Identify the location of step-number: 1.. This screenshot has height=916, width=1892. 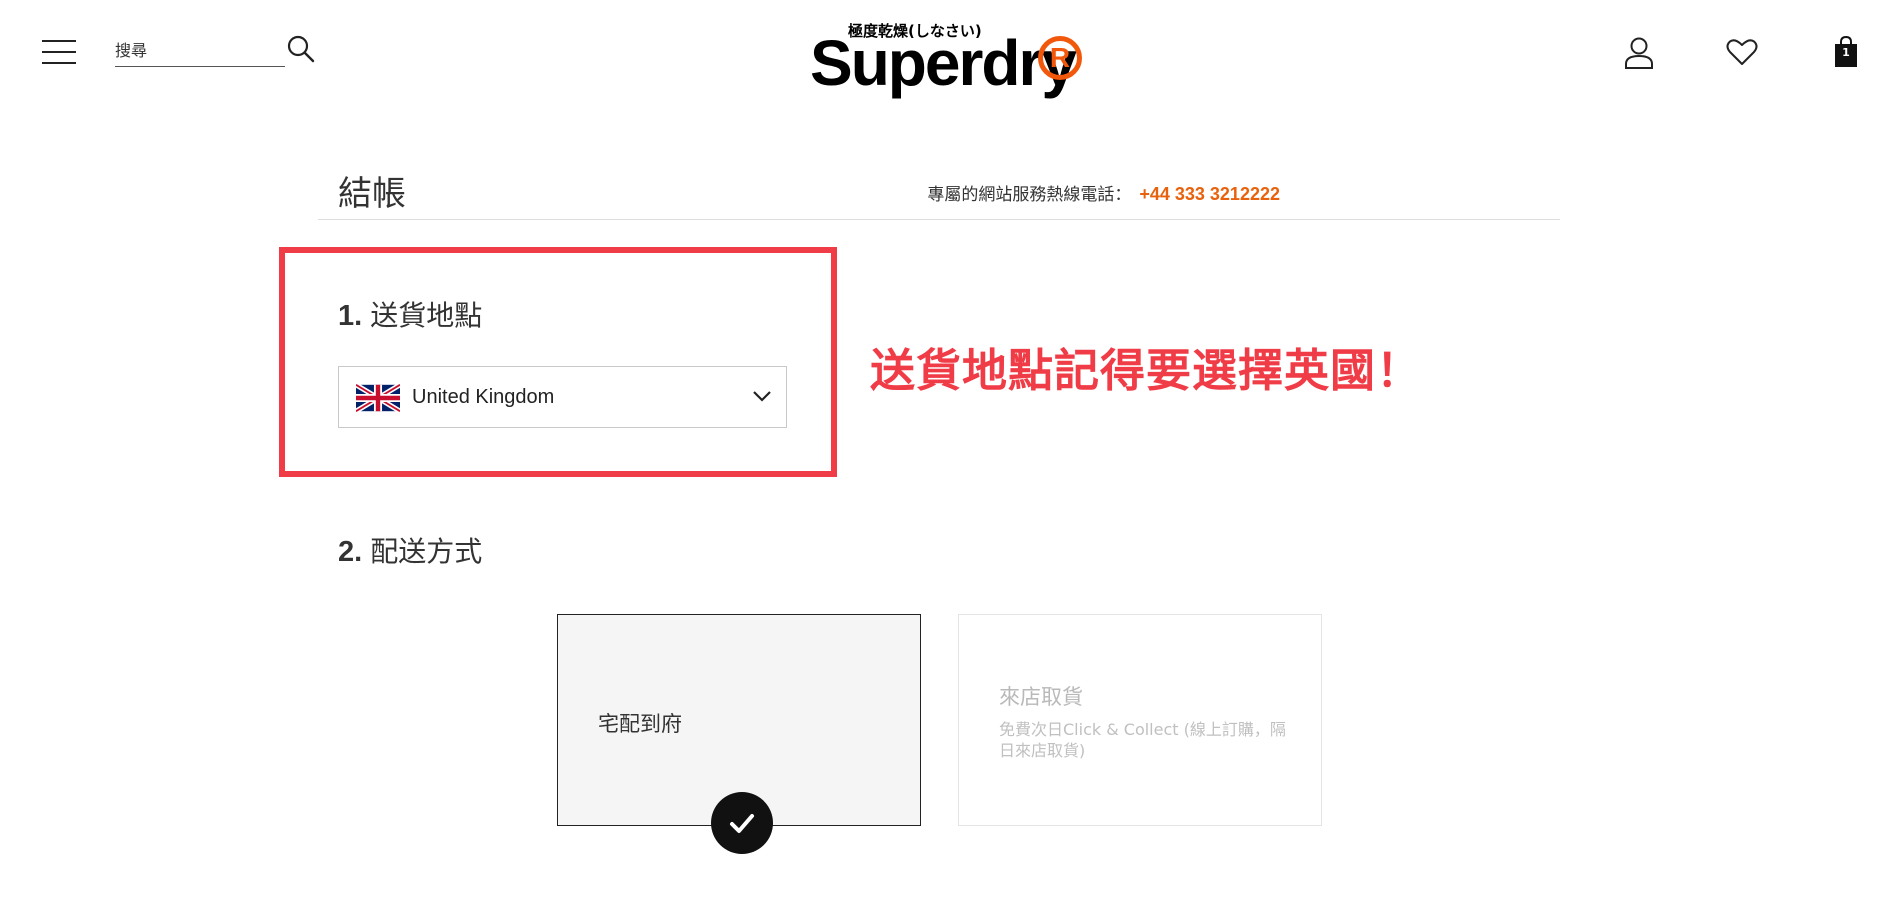
(350, 316).